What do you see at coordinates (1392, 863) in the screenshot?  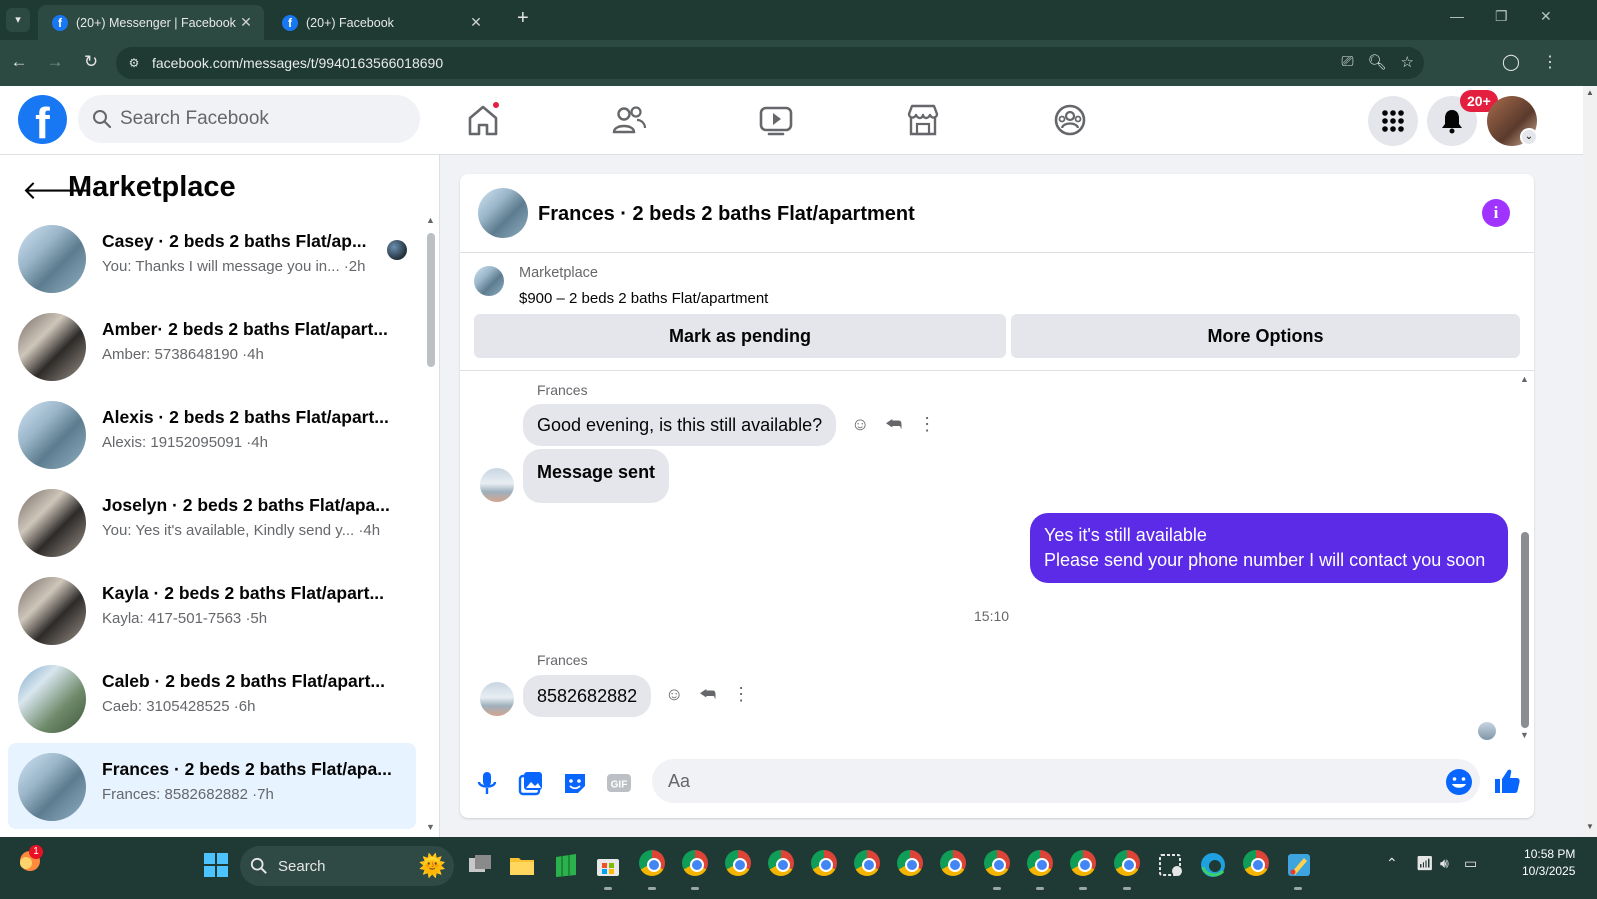 I see `show-hidden-icons: ⌃` at bounding box center [1392, 863].